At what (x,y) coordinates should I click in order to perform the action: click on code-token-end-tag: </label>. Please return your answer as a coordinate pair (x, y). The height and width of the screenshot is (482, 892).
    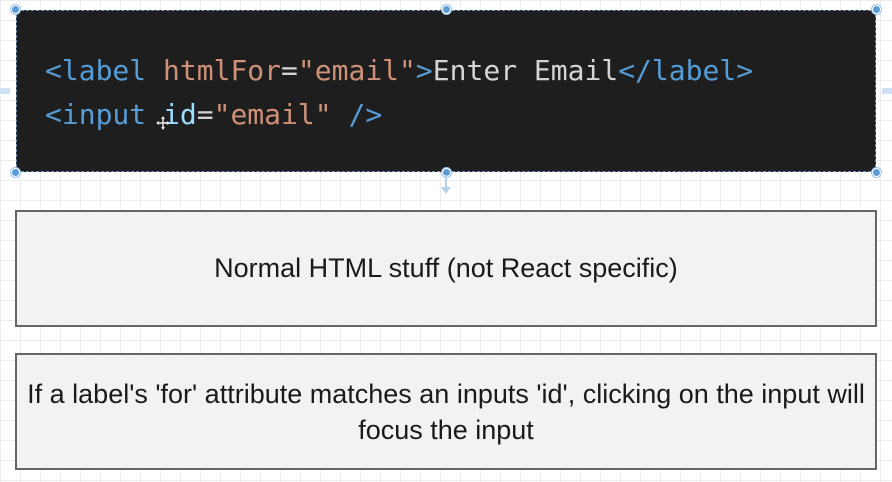
    Looking at the image, I should click on (686, 70).